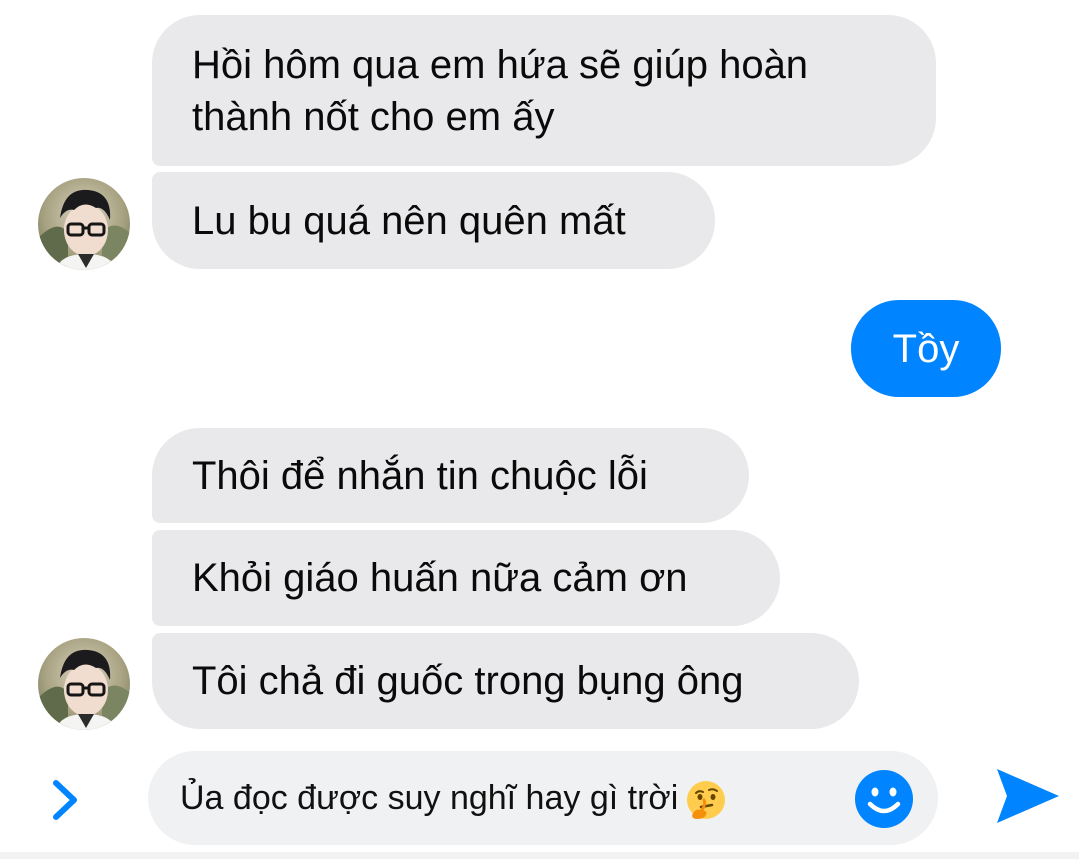 The width and height of the screenshot is (1079, 859). I want to click on message-bubble-received: Khỏi giáo huấn nữa cảm ơn, so click(466, 578).